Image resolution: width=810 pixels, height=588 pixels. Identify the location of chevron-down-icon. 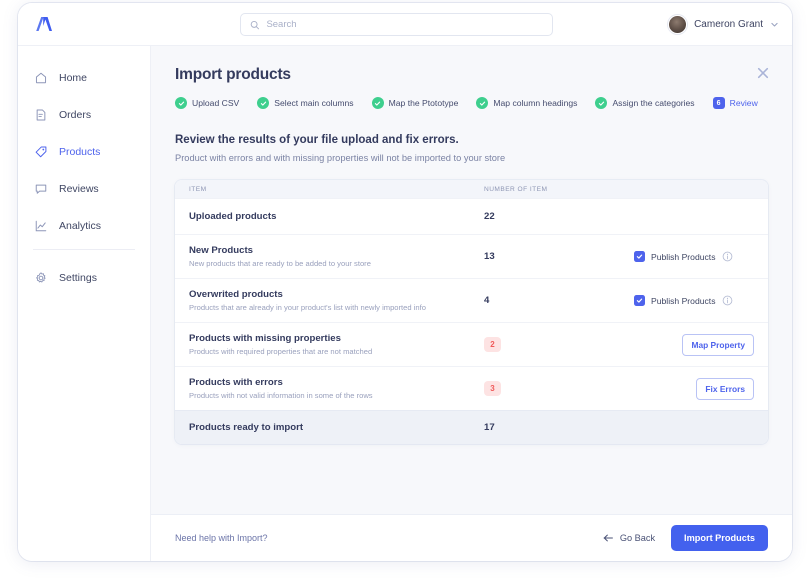
(774, 24).